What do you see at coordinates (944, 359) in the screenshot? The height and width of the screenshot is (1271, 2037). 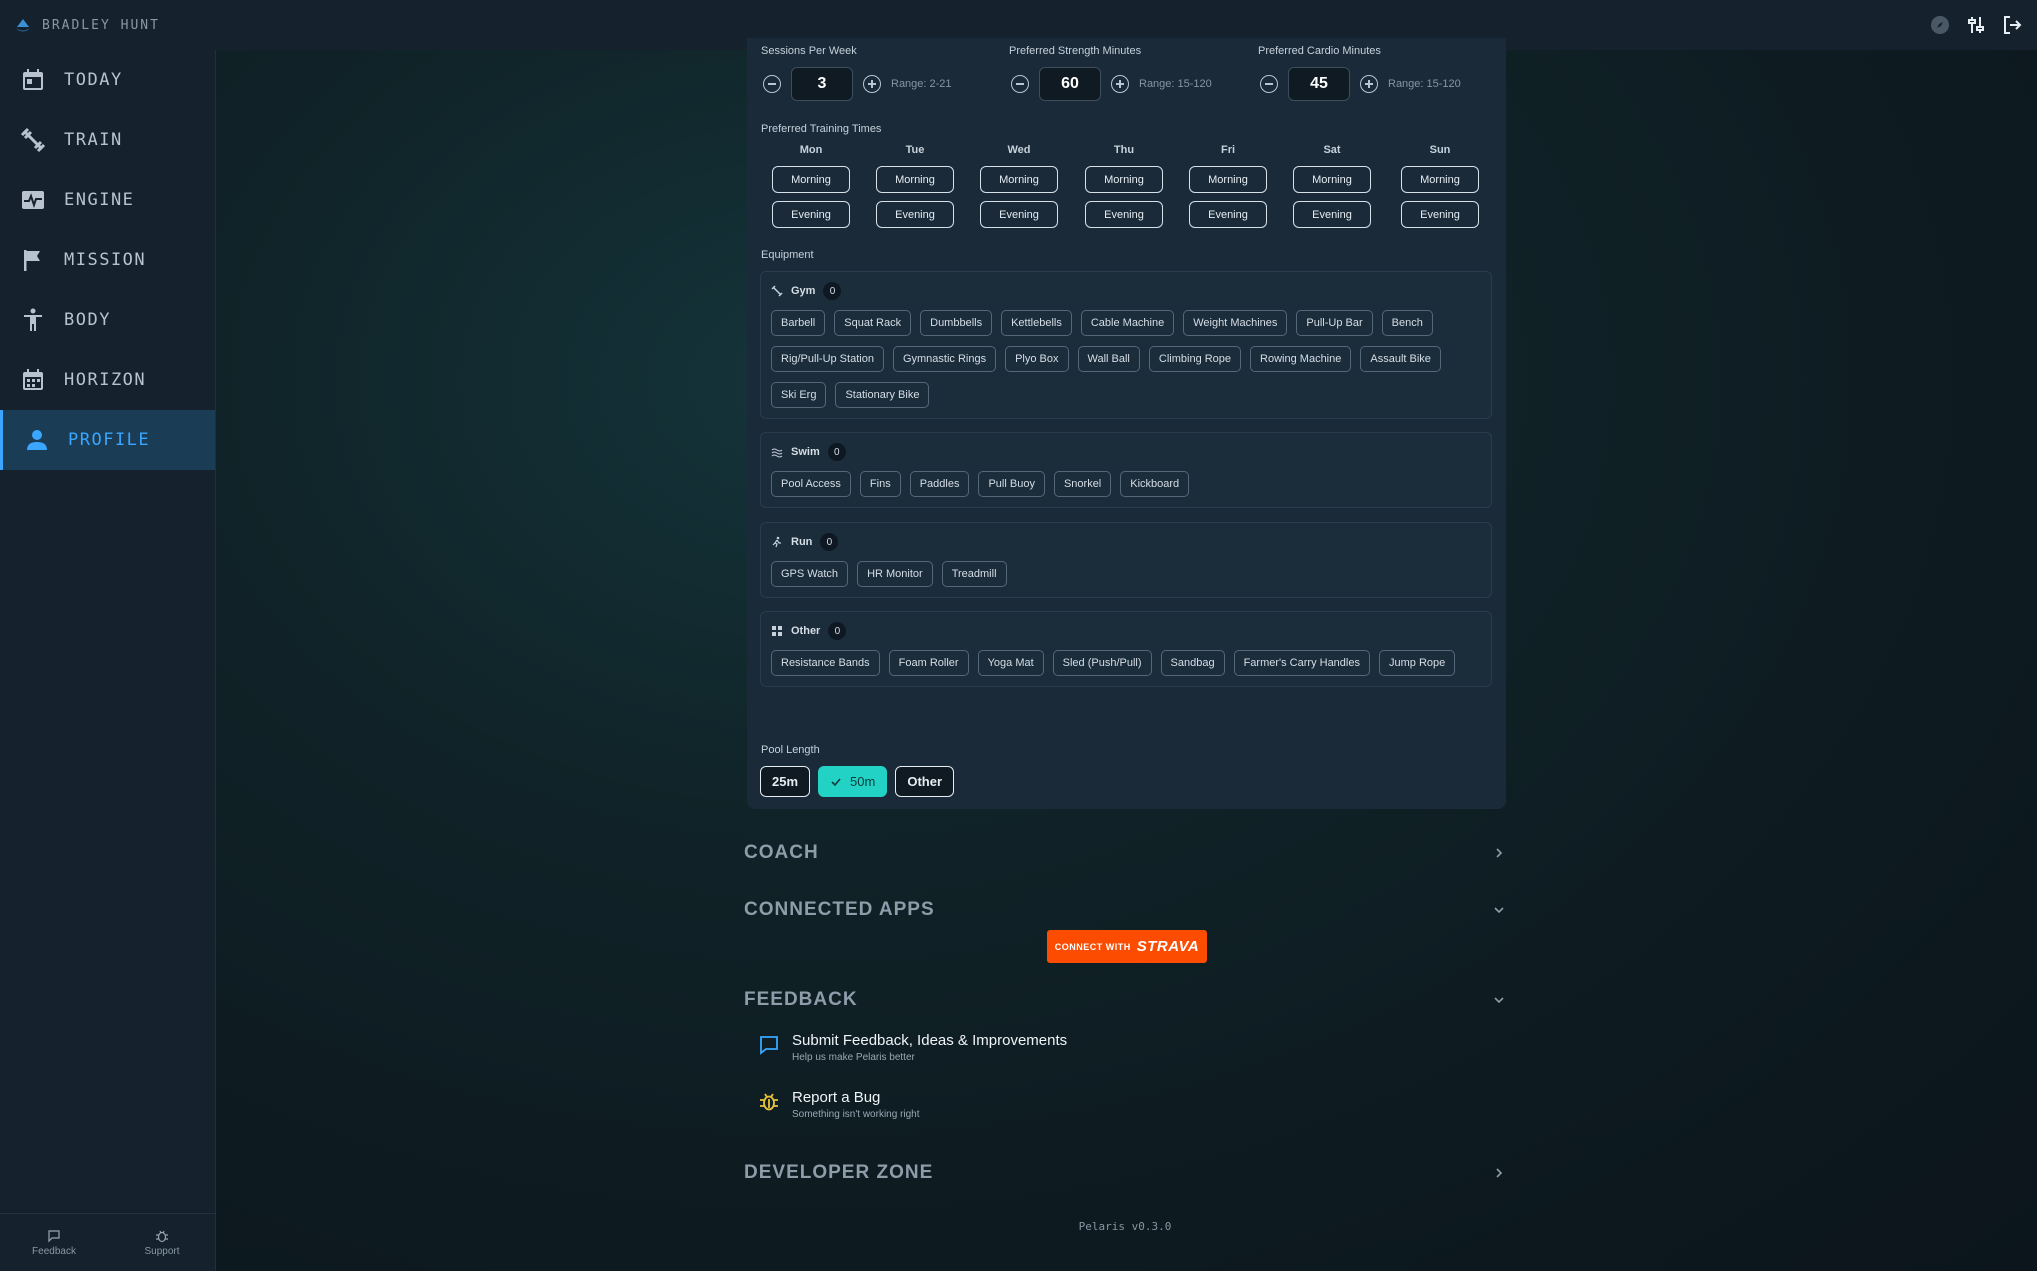 I see `equipment-chip: Gymnastic Rings` at bounding box center [944, 359].